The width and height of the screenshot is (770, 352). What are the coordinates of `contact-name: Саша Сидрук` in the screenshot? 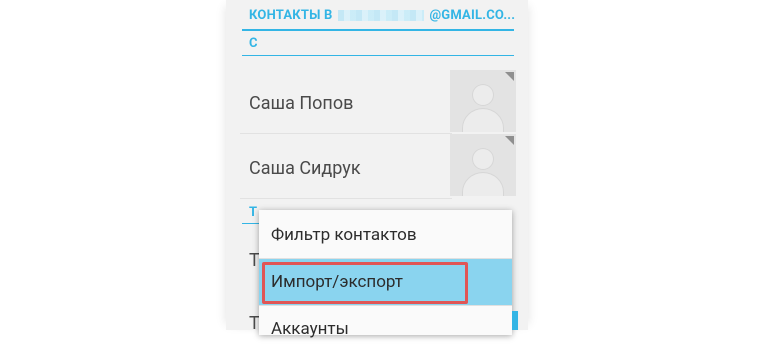 It's located at (305, 168).